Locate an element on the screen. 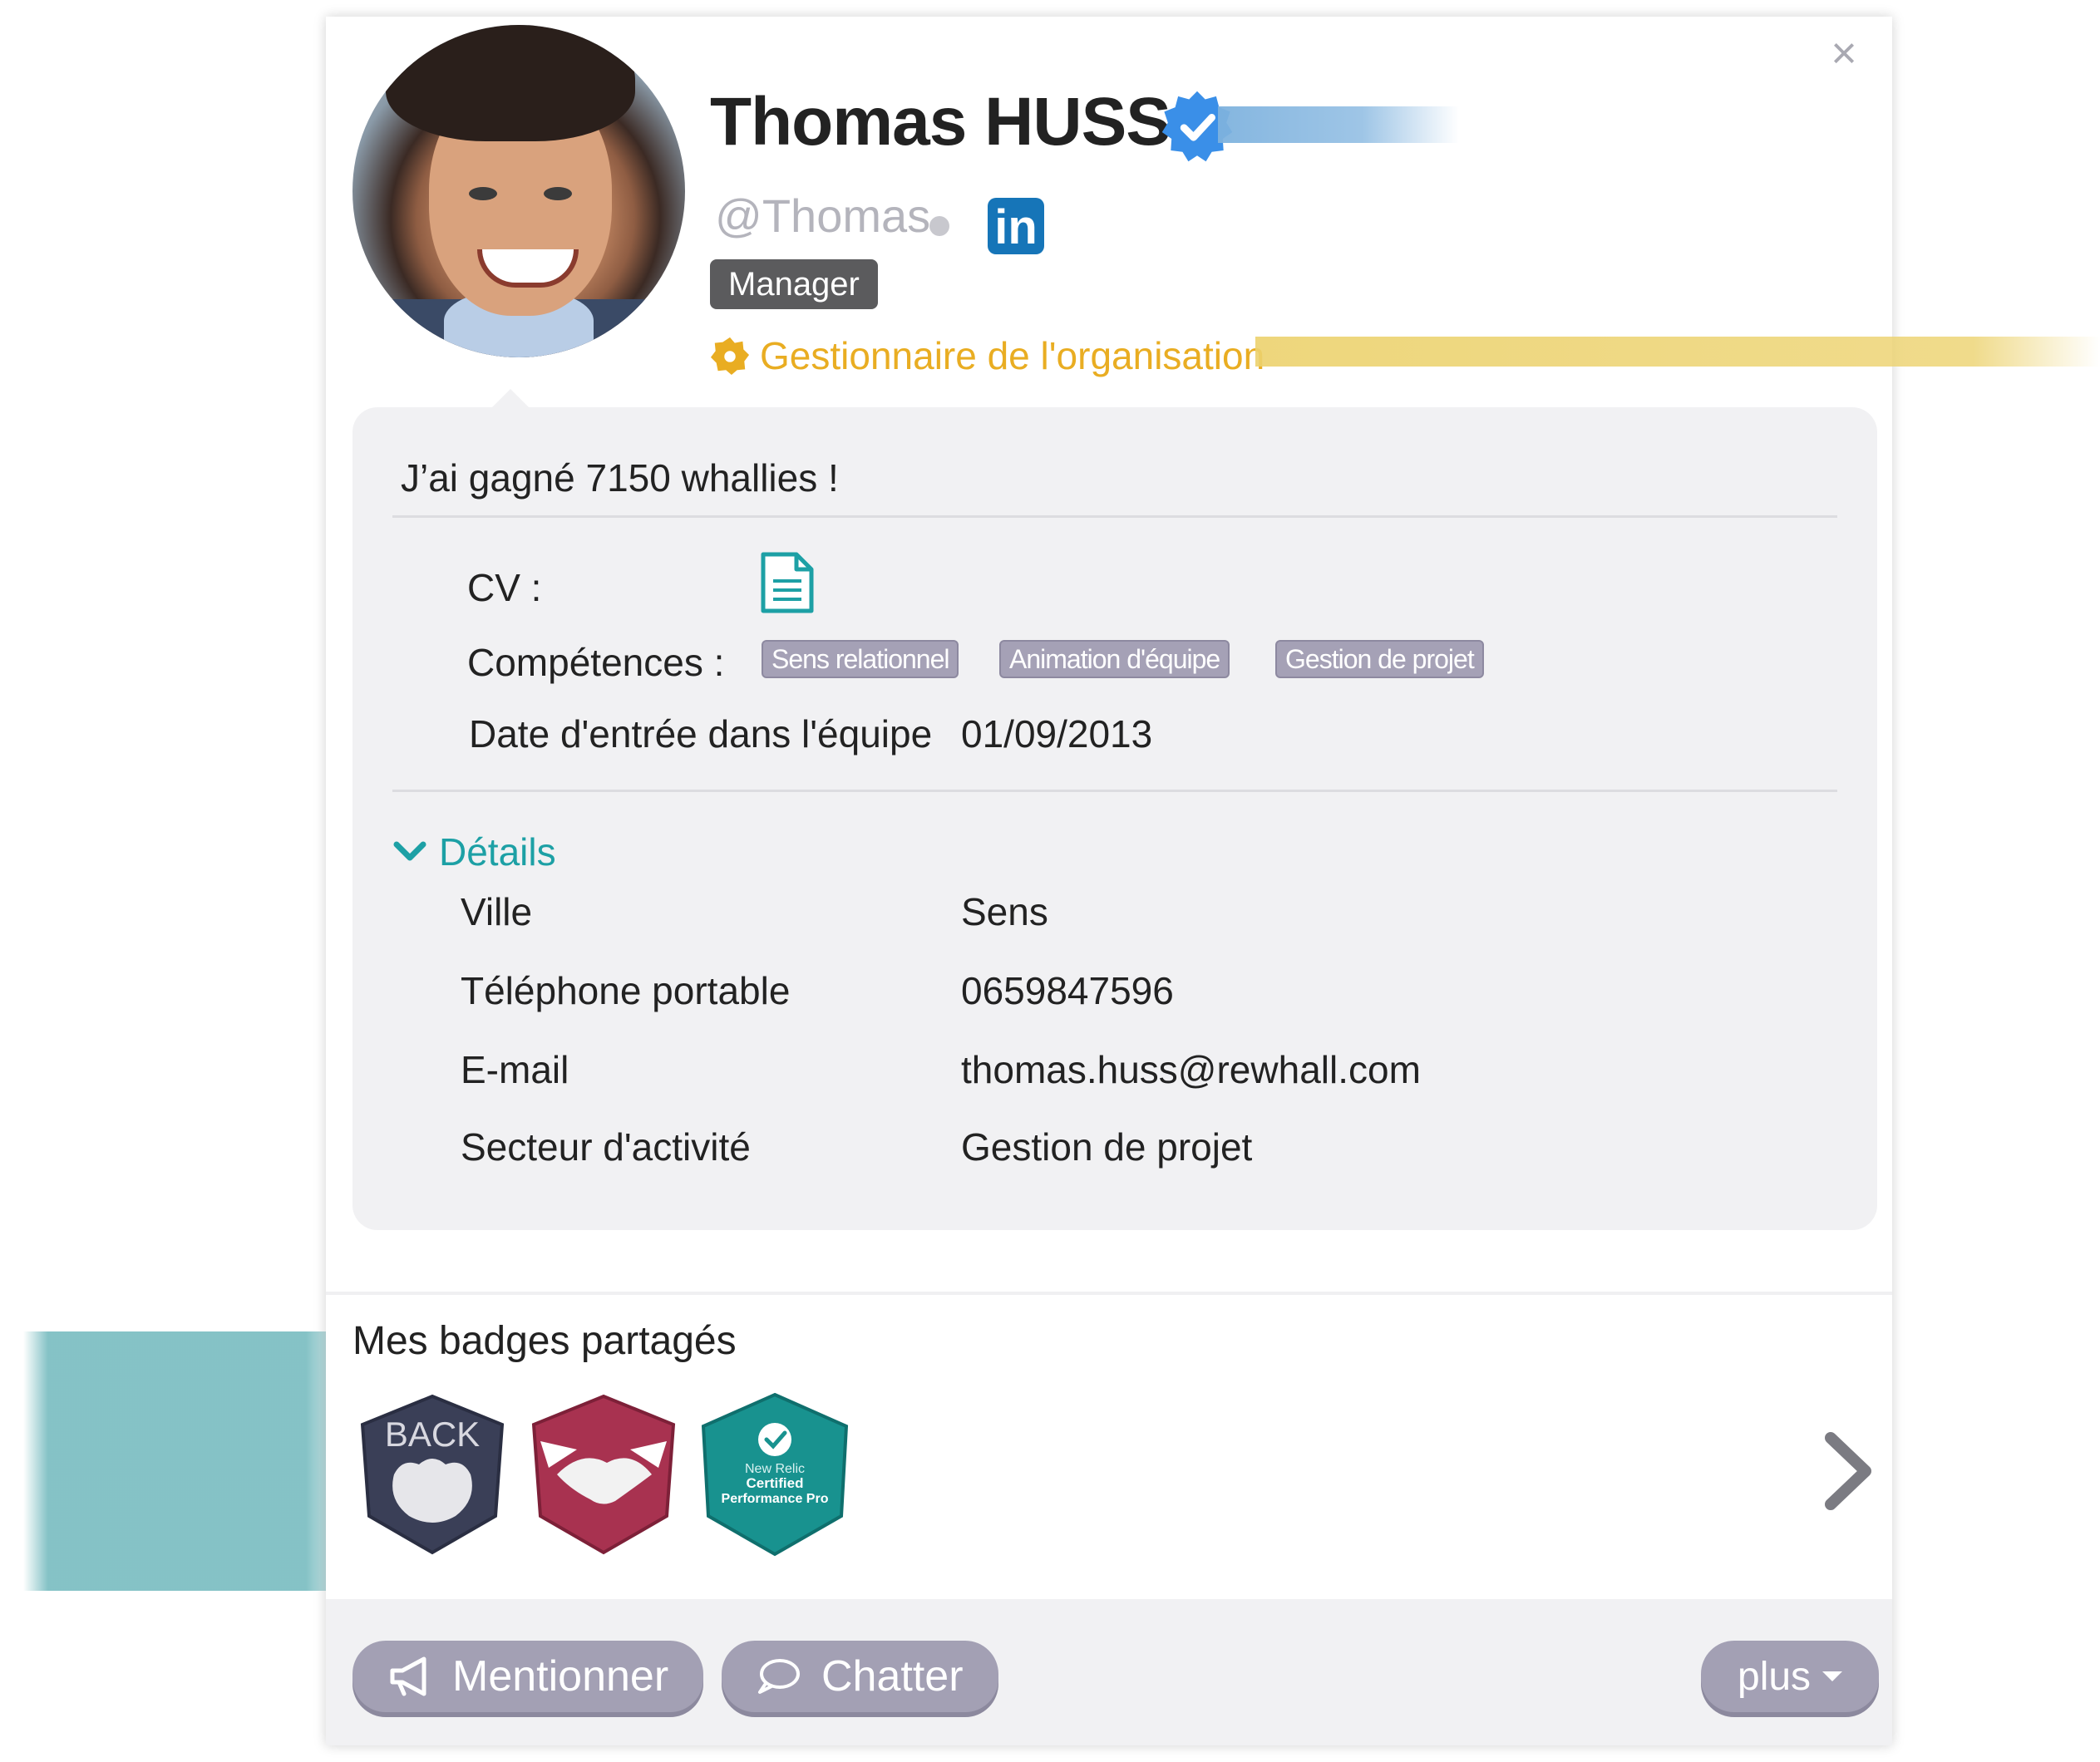 This screenshot has width=2100, height=1762. mention-button-label: Mentionner is located at coordinates (560, 1676).